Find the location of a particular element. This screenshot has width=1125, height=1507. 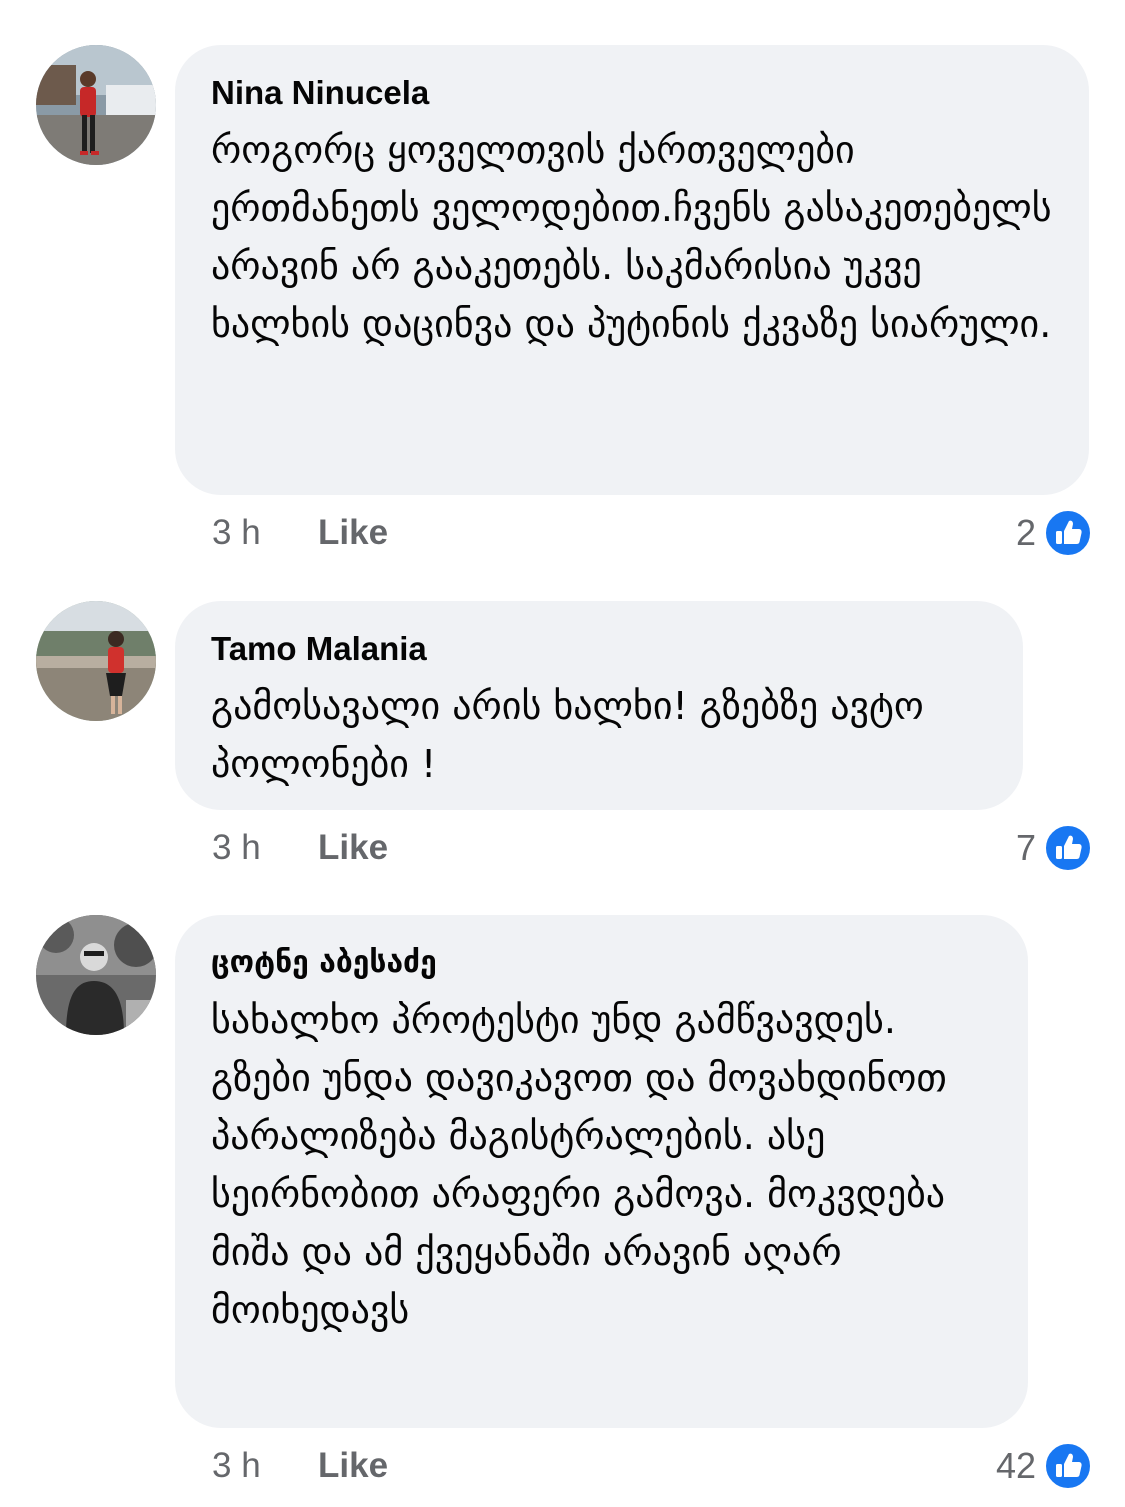

comment-actions: 3 h Like 2 is located at coordinates (652, 533).